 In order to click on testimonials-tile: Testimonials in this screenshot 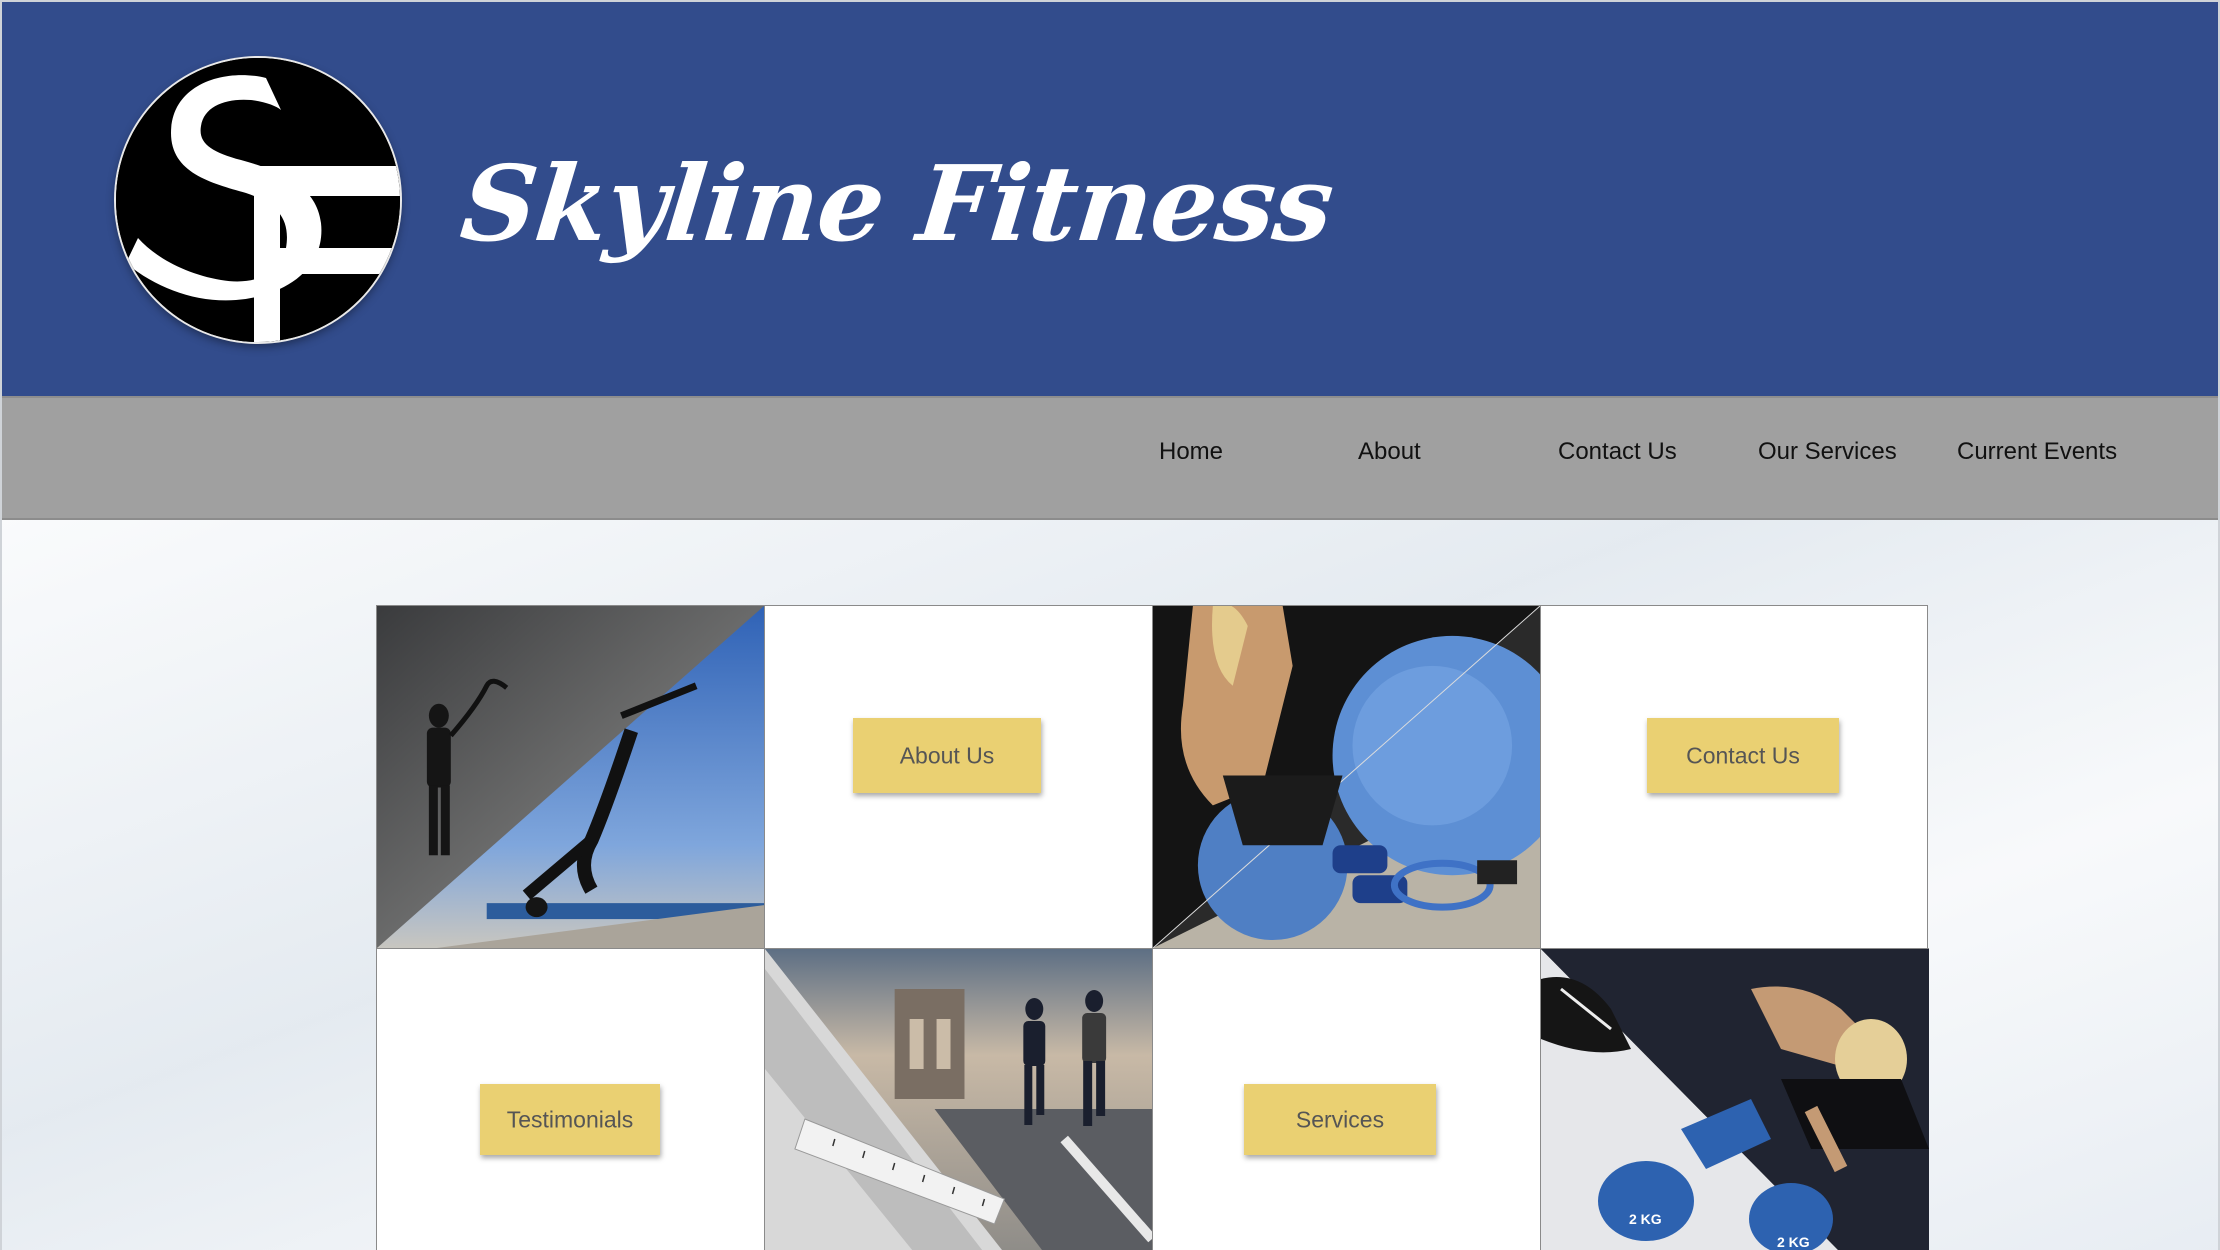, I will do `click(571, 1099)`.